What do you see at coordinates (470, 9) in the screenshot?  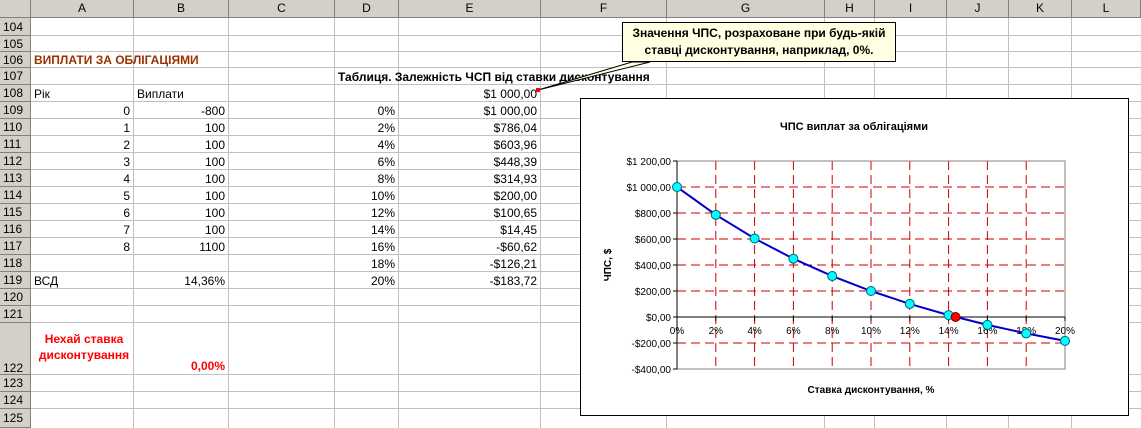 I see `column-header-e: E` at bounding box center [470, 9].